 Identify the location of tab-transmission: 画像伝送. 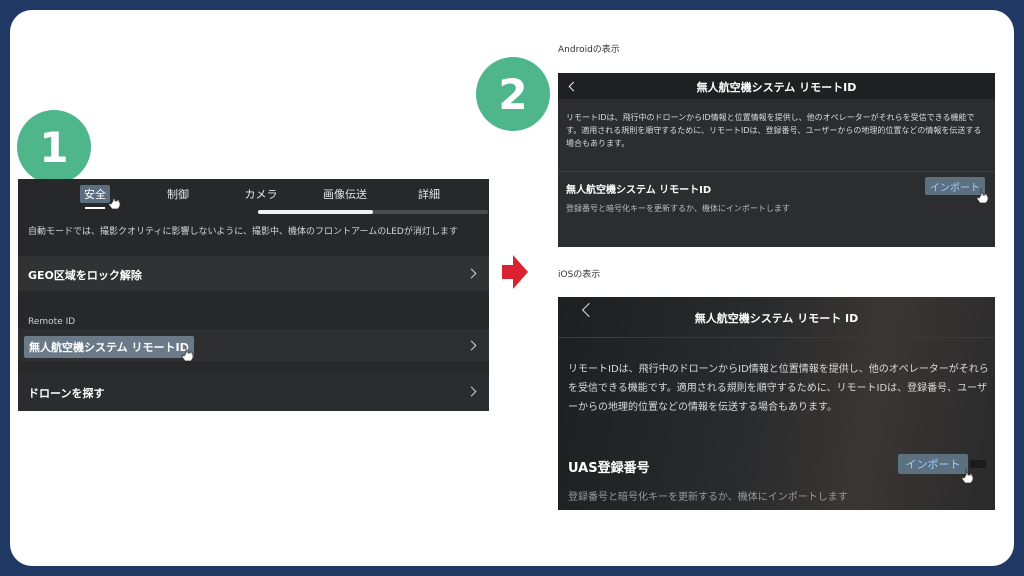
(345, 194).